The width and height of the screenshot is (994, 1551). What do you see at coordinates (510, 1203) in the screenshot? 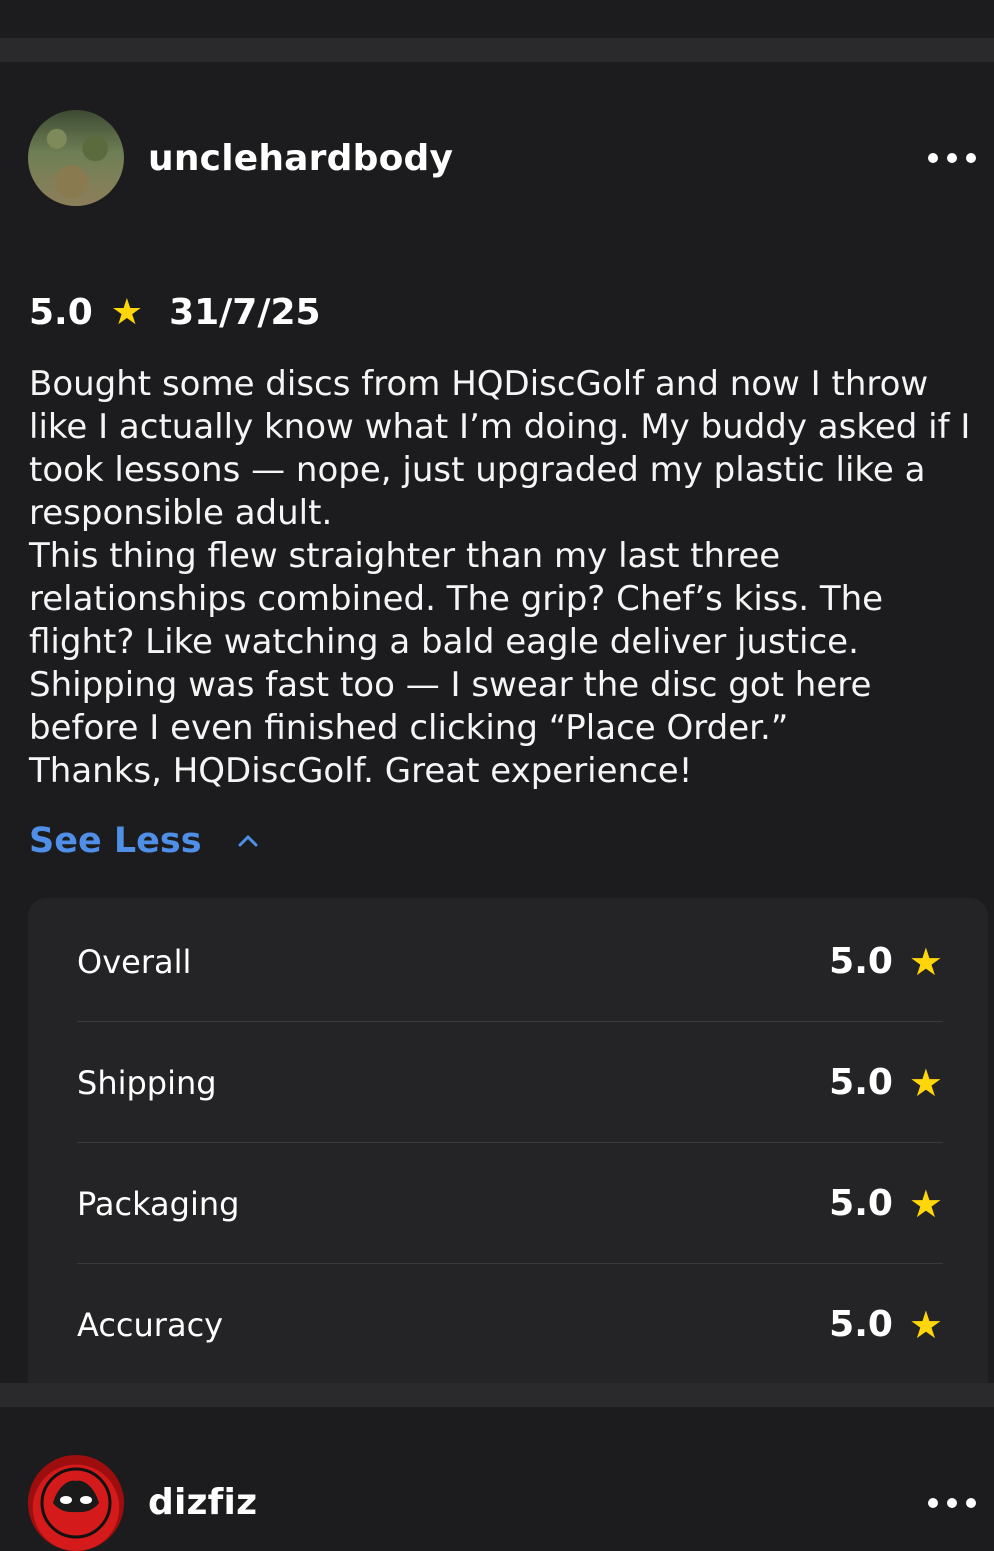
I see `subrating-row-packaging: Packaging 5.0 ★` at bounding box center [510, 1203].